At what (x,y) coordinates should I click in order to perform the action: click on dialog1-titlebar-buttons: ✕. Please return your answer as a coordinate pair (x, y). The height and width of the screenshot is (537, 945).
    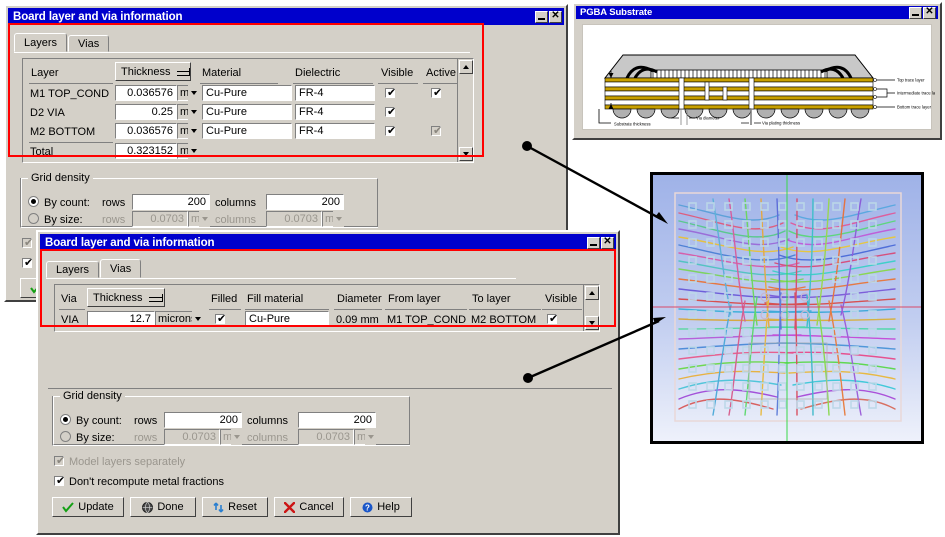
    Looking at the image, I should click on (548, 16).